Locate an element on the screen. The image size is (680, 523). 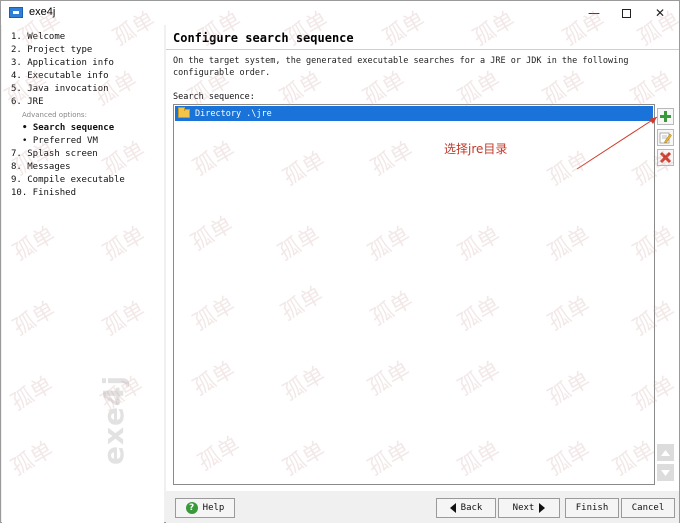
step-messages: 8. Messages is located at coordinates (41, 167).